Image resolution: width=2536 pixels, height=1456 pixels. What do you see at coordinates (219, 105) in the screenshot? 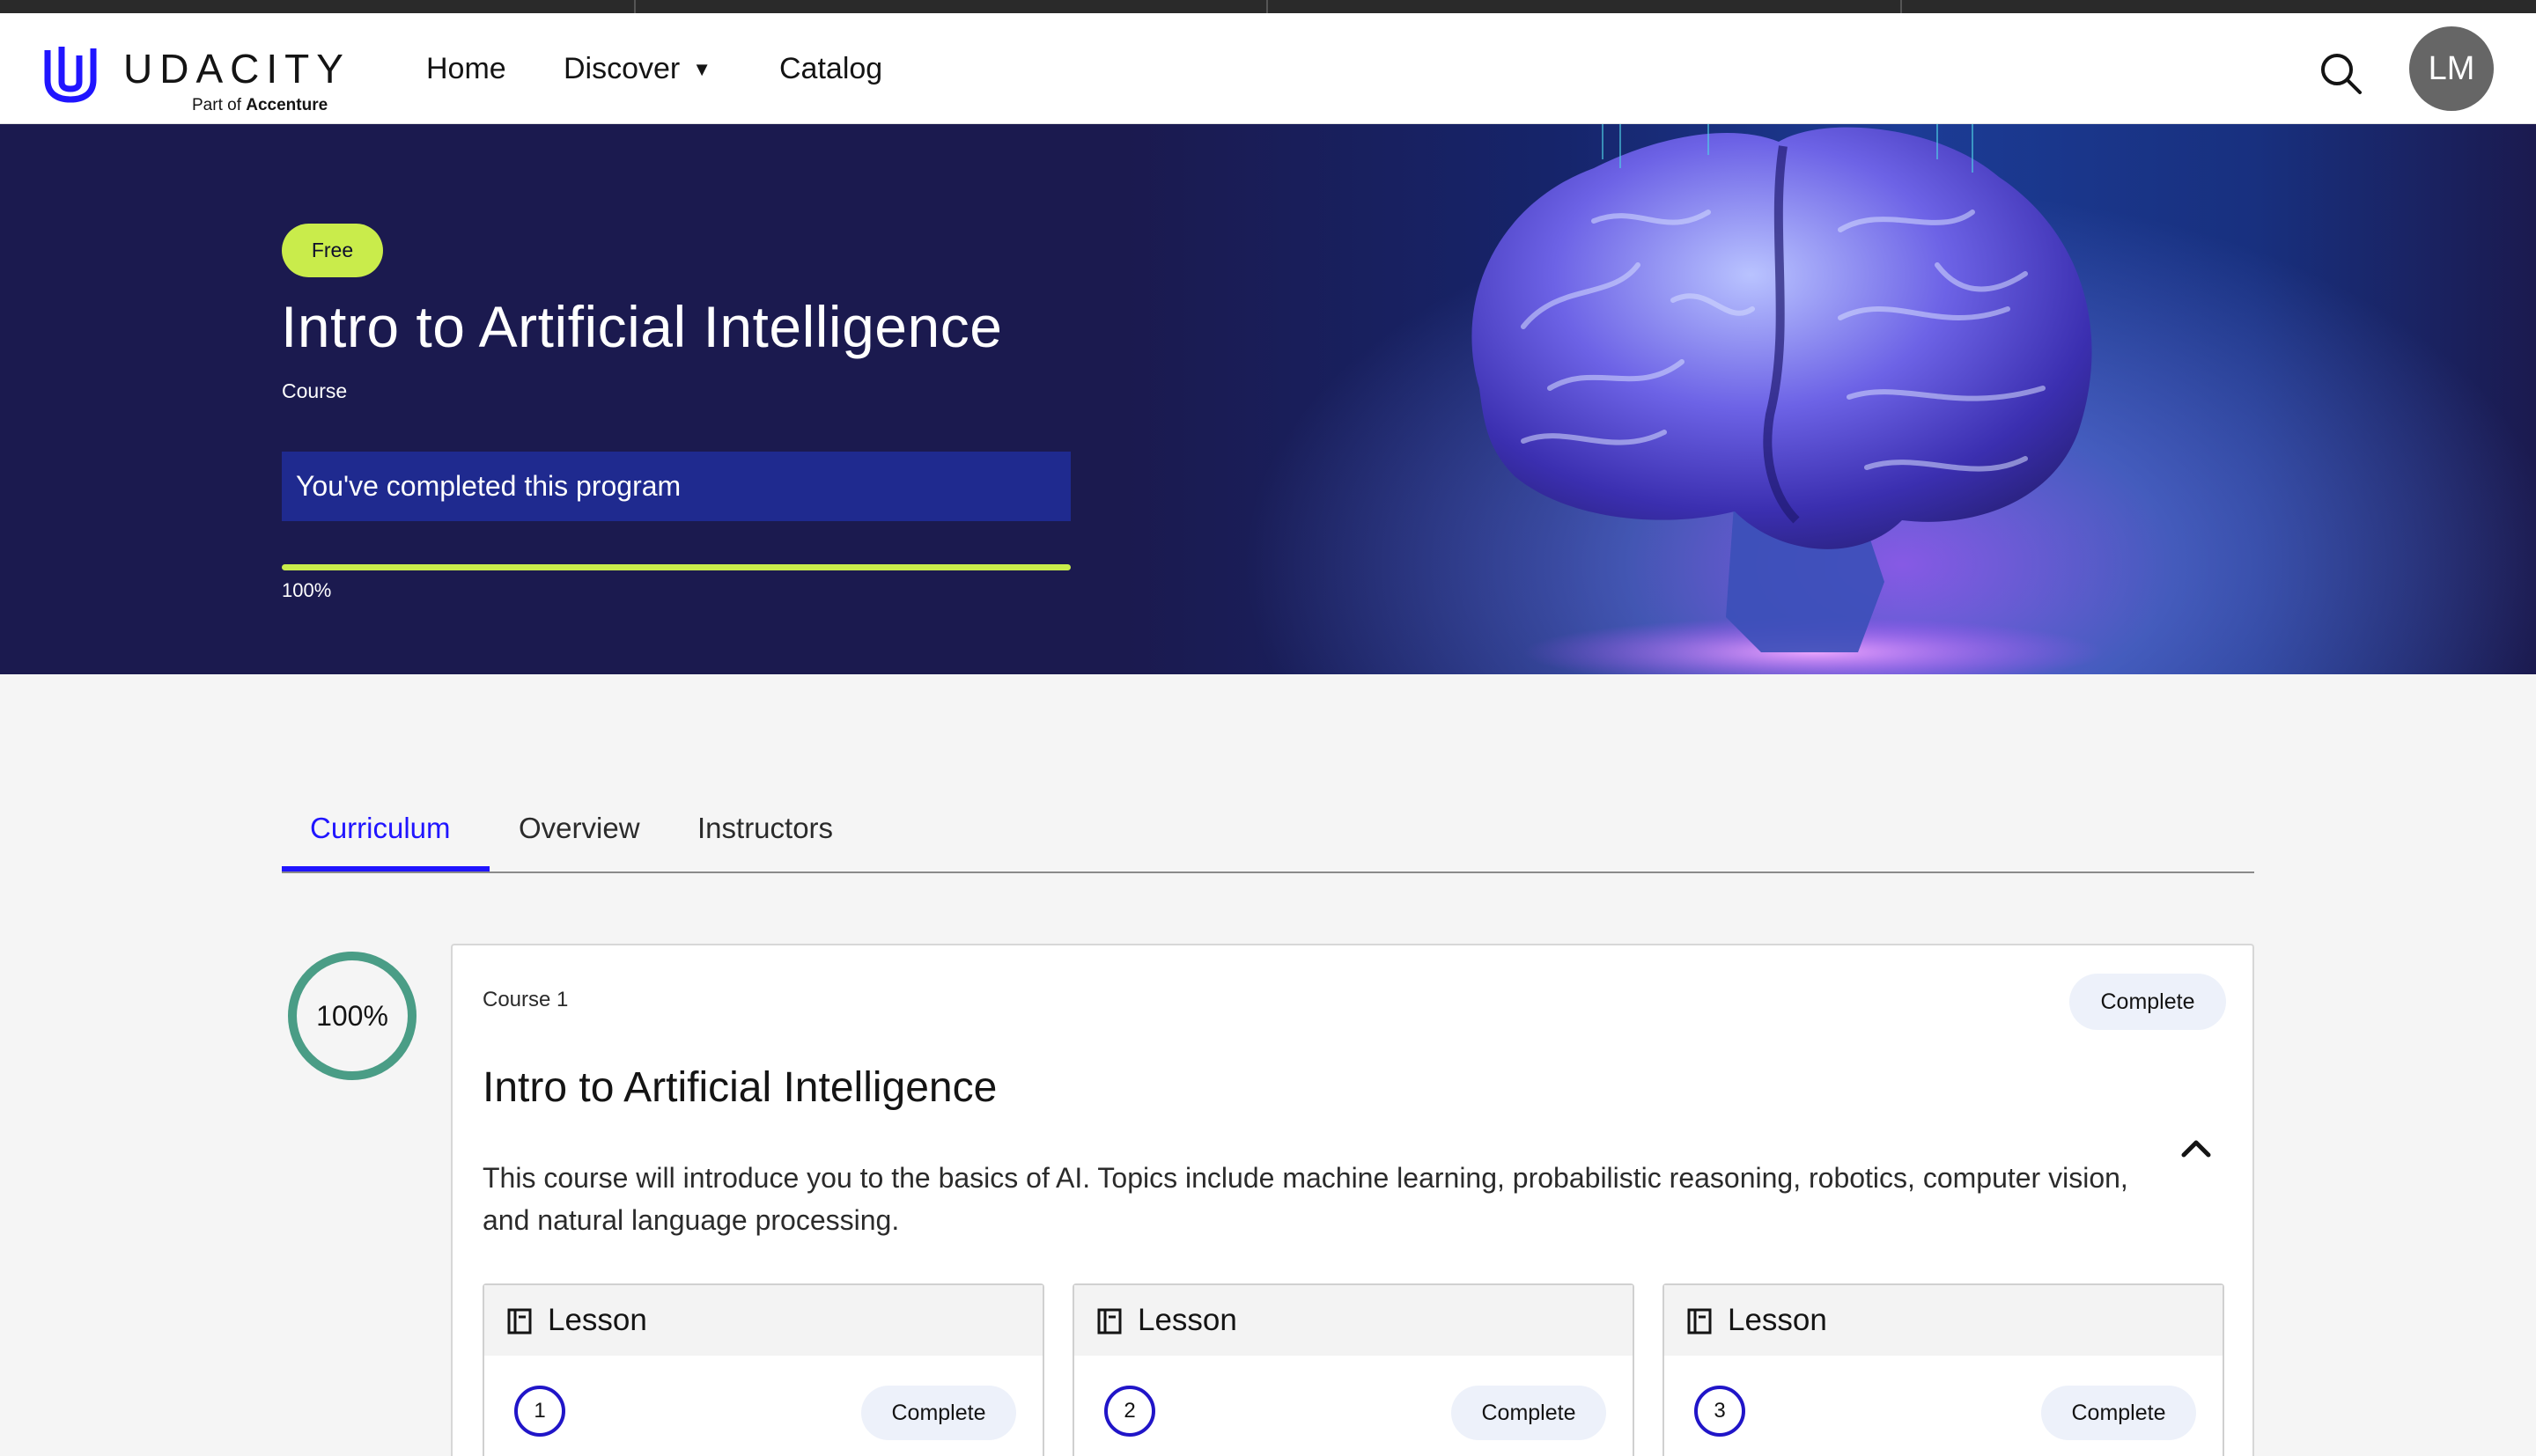
I see `logo-tagline-prefix: Part of` at bounding box center [219, 105].